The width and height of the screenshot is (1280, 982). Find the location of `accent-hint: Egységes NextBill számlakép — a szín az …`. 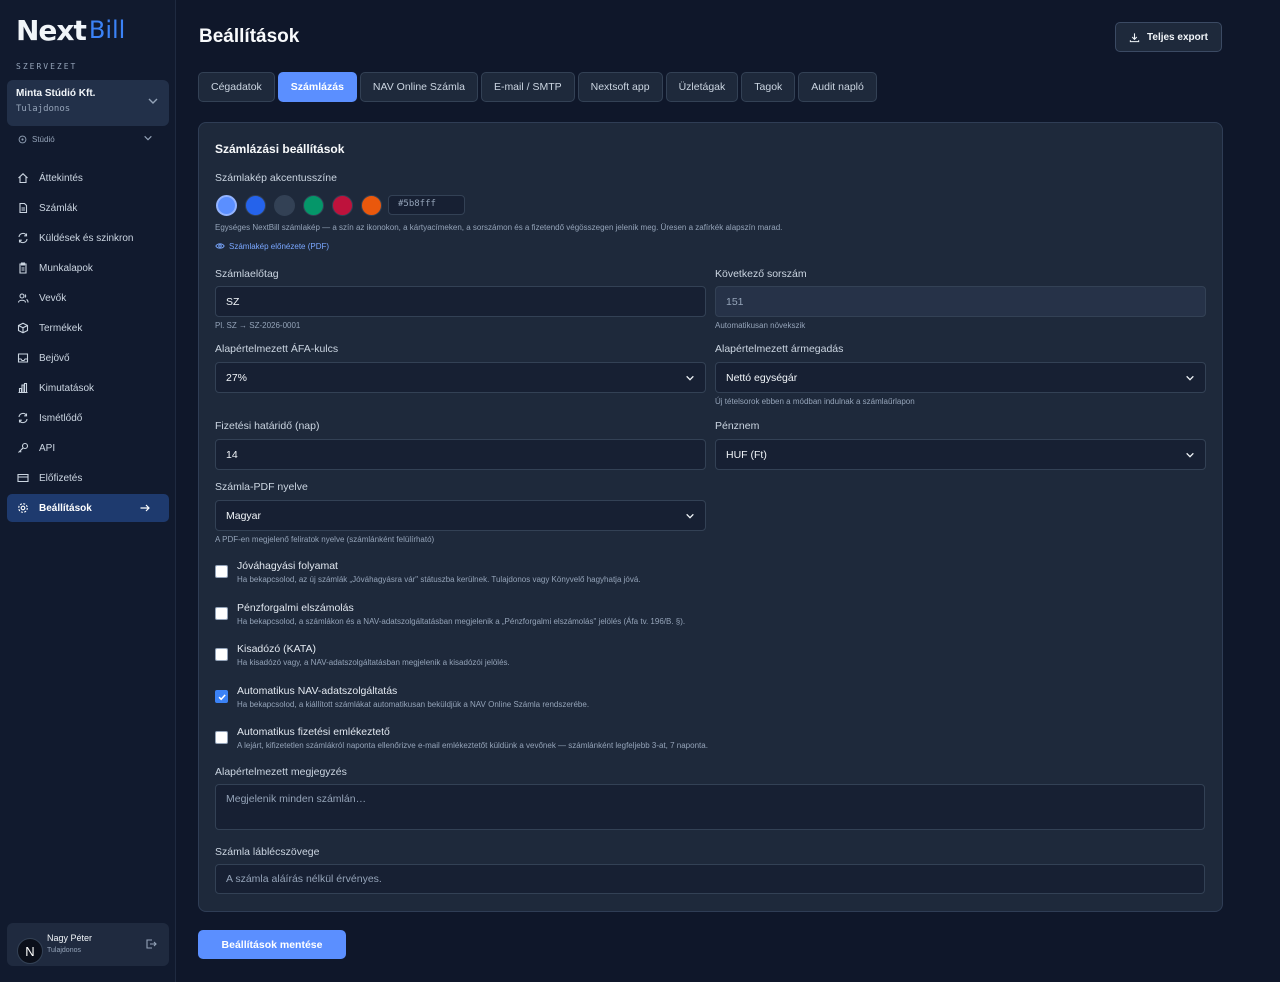

accent-hint: Egységes NextBill számlakép — a szín az … is located at coordinates (499, 227).